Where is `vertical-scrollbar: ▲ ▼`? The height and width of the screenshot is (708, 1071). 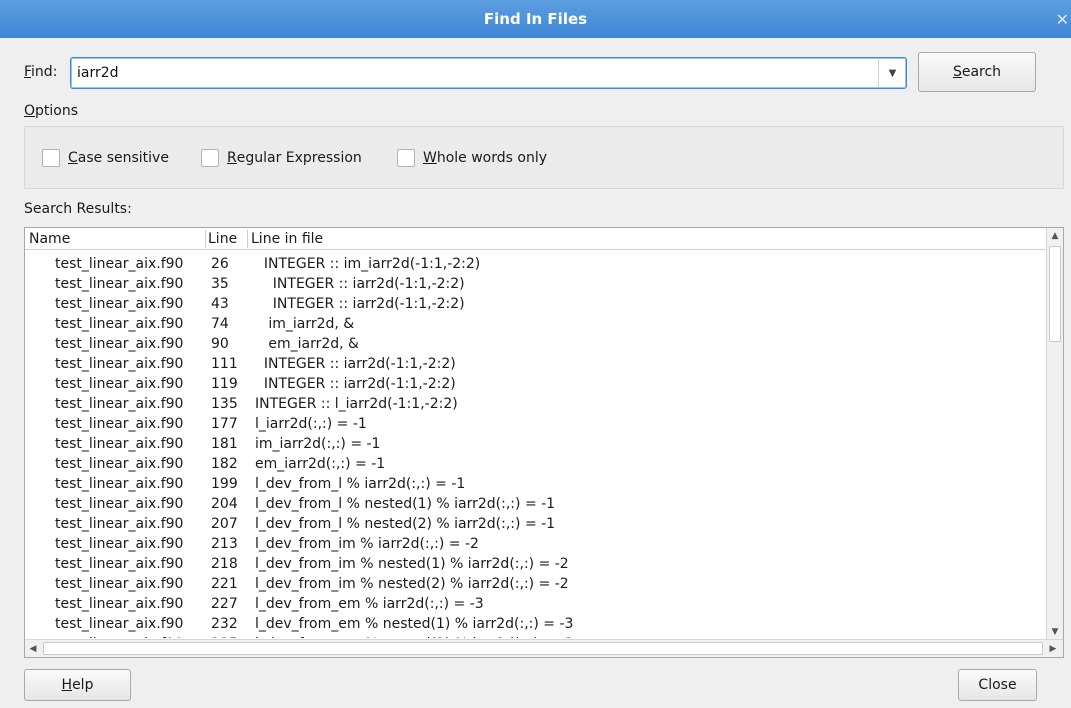 vertical-scrollbar: ▲ ▼ is located at coordinates (1054, 434).